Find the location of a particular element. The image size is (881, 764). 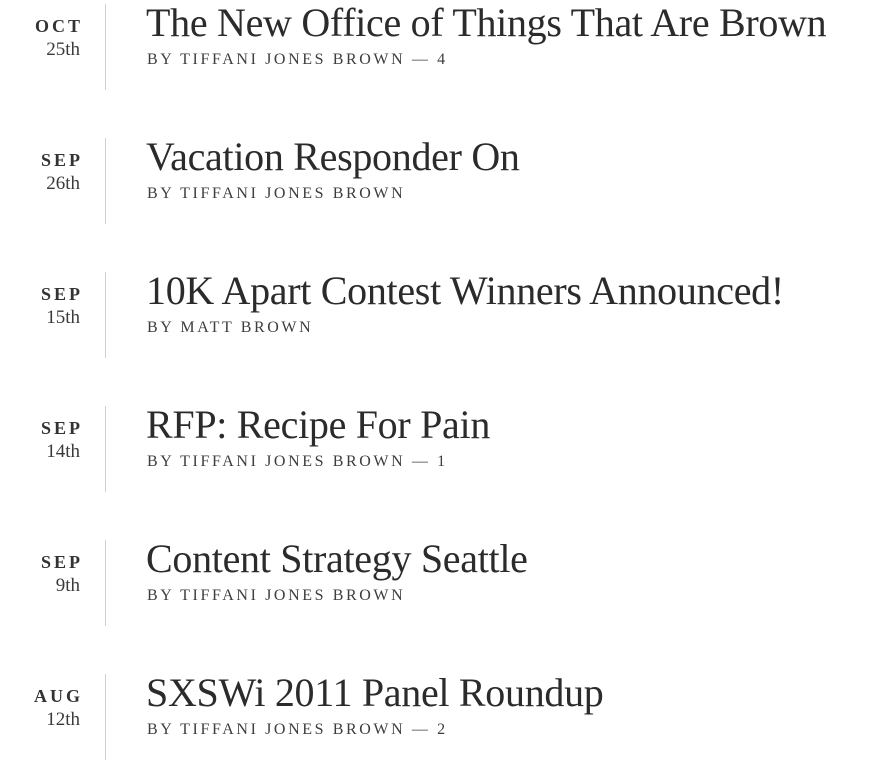

comment-count-link: — 4 is located at coordinates (430, 59).